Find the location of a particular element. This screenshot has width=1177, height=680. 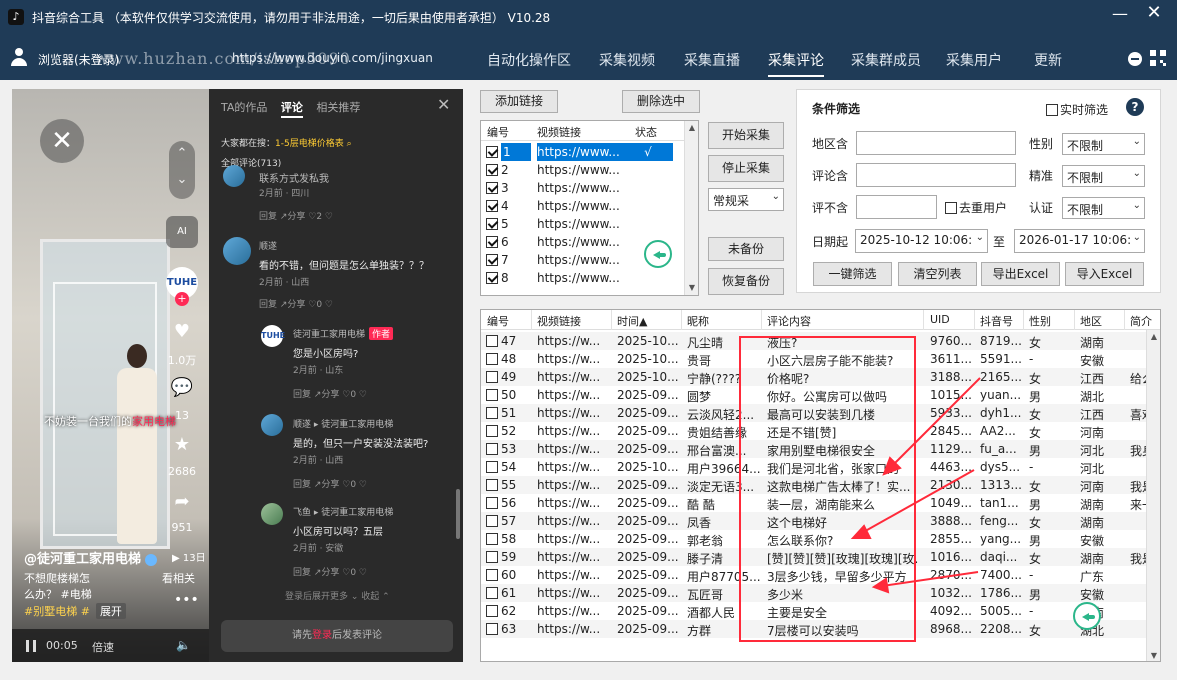

one-click-filter-button: 一键筛选 is located at coordinates (852, 274).